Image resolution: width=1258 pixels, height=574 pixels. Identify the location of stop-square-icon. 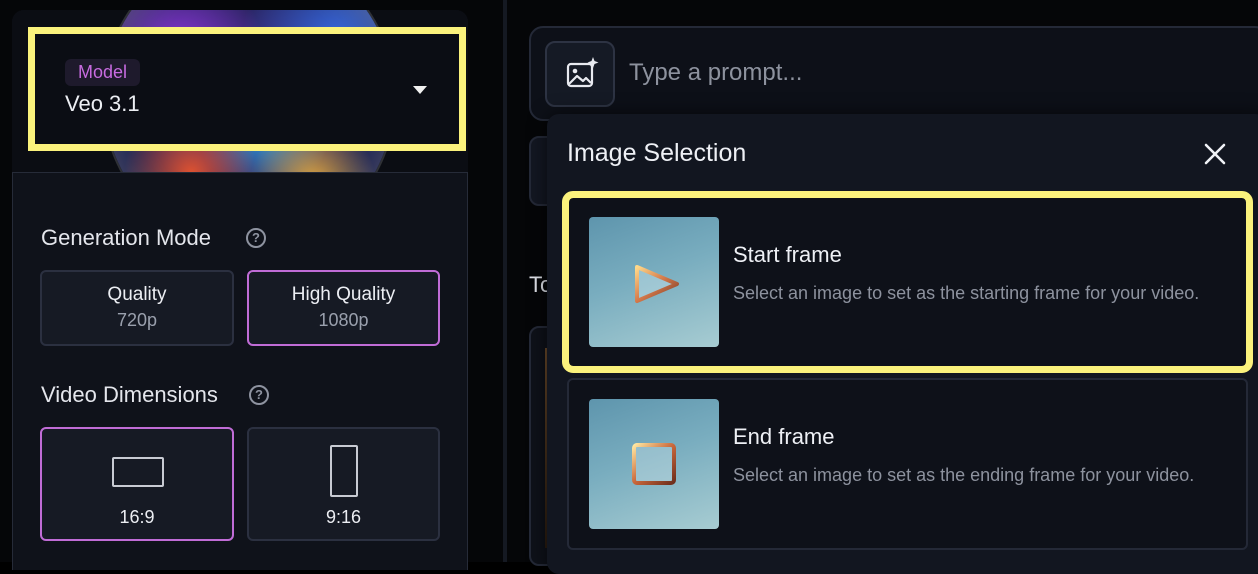
(654, 464).